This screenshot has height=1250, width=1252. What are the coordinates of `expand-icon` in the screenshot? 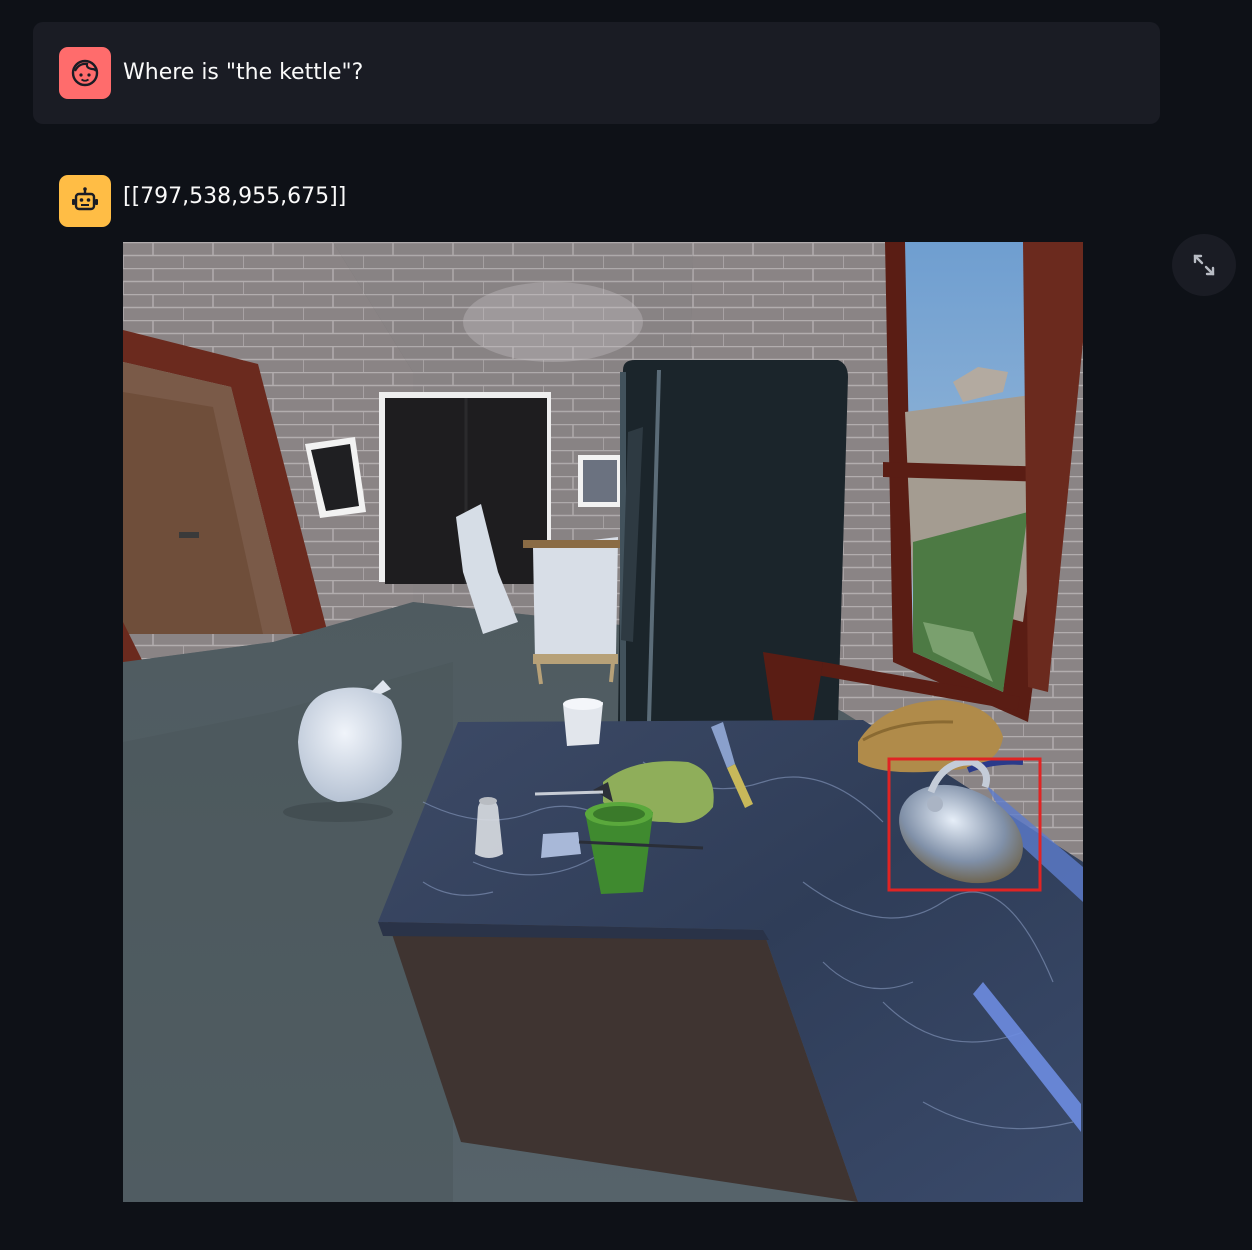 It's located at (1204, 265).